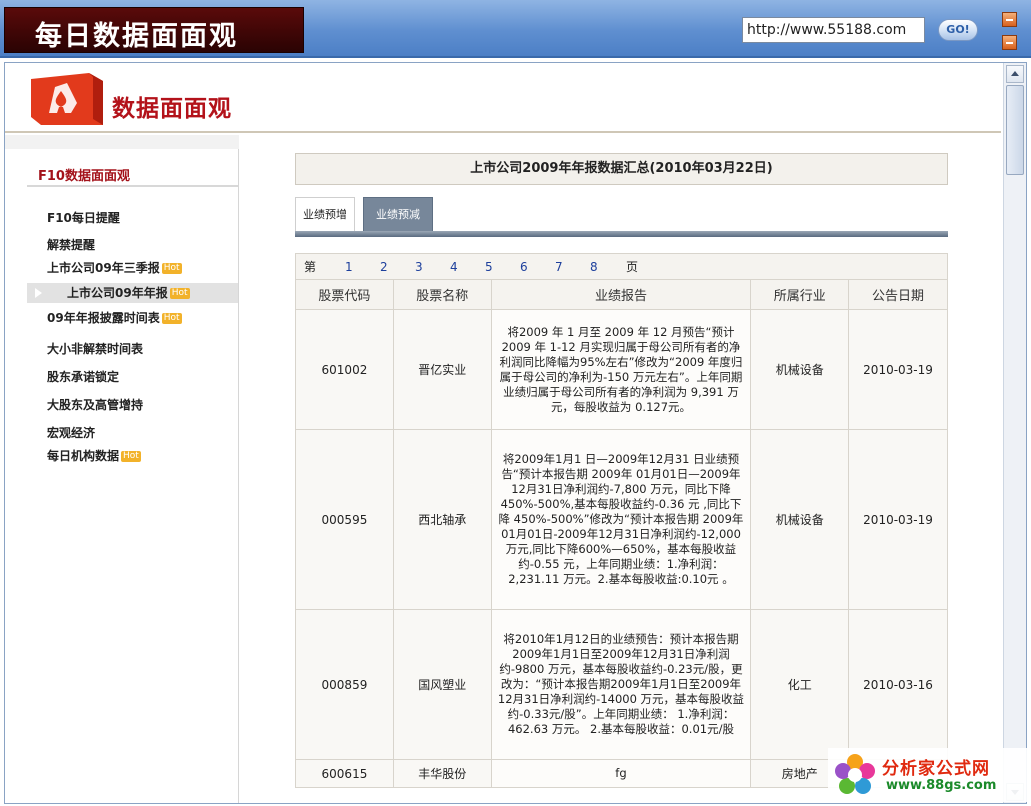 The height and width of the screenshot is (806, 1031). I want to click on vertical-scrollbar, so click(1014, 433).